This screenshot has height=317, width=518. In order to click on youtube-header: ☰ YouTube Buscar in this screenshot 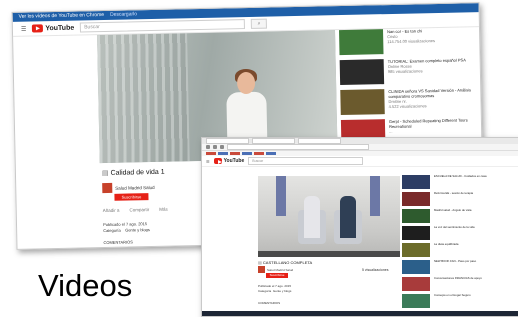, I will do `click(360, 161)`.